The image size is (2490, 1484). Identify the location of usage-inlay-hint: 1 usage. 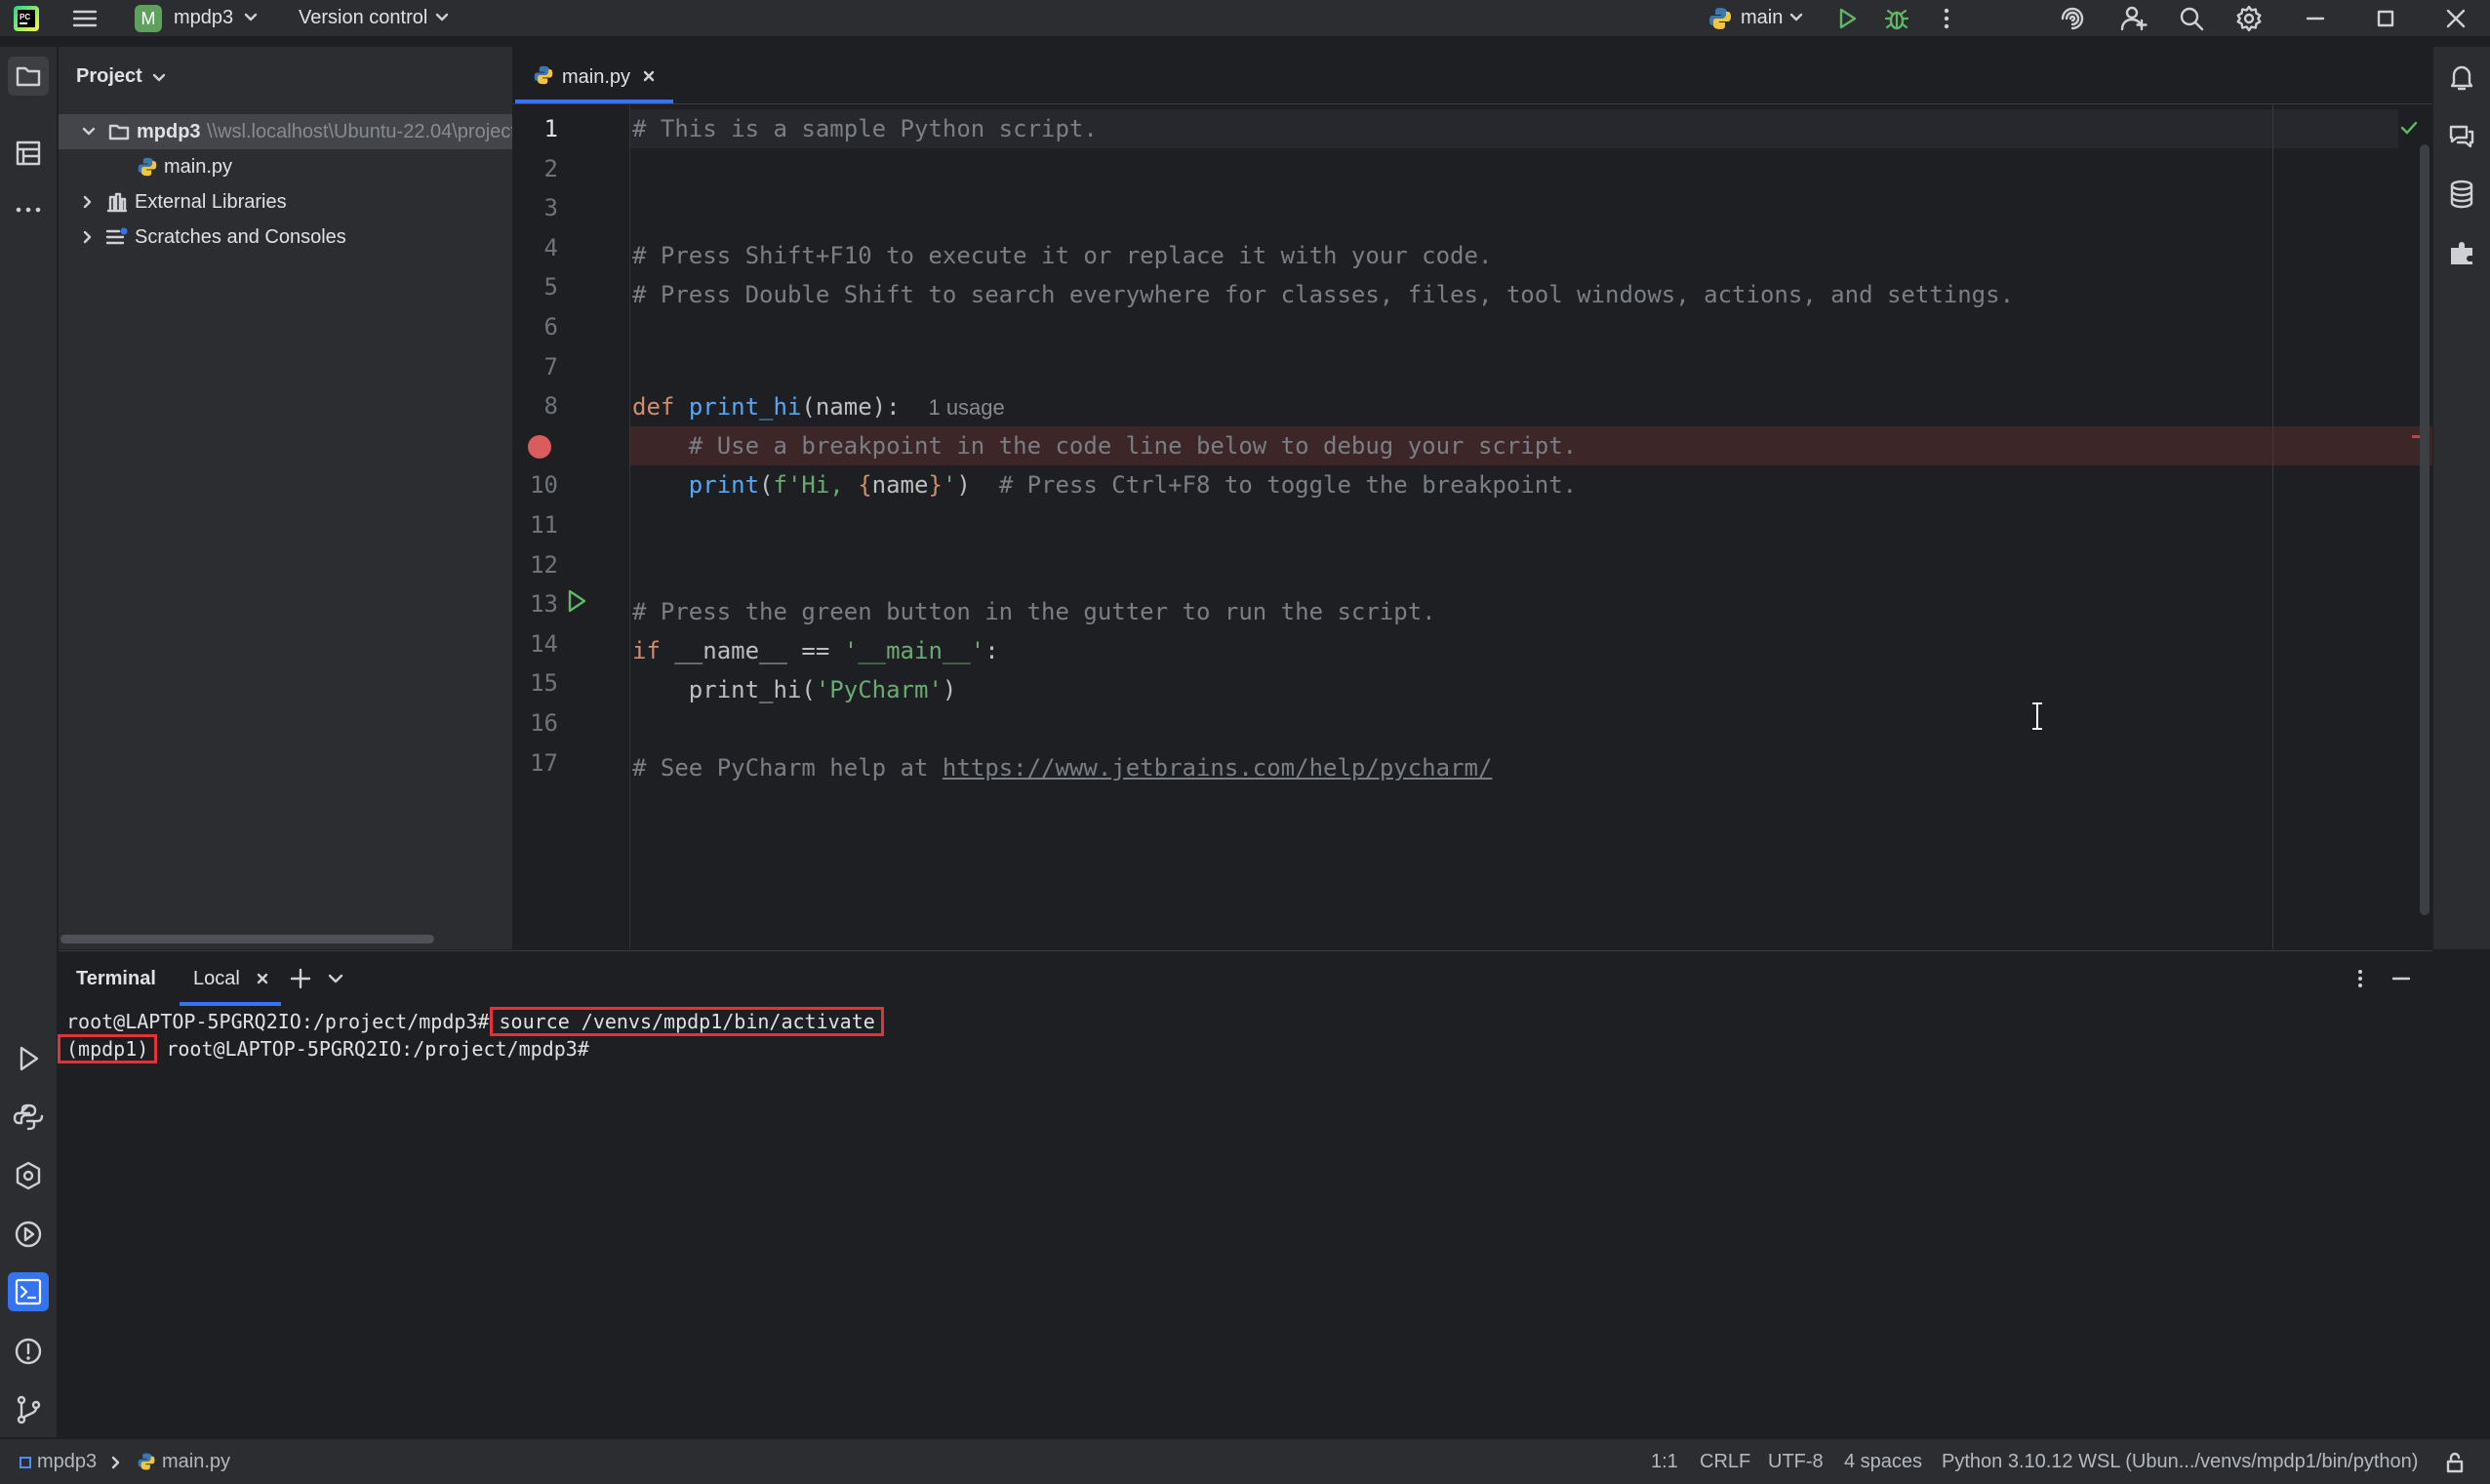
(966, 407).